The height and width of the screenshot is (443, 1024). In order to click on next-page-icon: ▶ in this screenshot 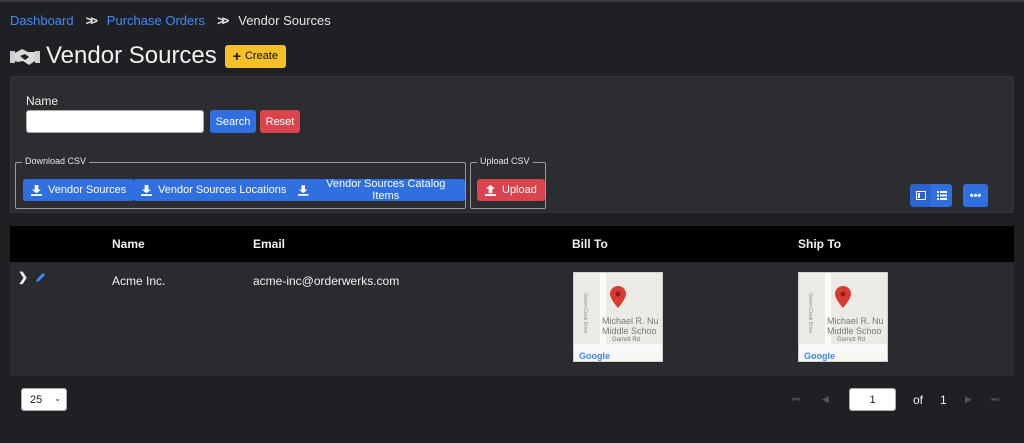, I will do `click(968, 399)`.